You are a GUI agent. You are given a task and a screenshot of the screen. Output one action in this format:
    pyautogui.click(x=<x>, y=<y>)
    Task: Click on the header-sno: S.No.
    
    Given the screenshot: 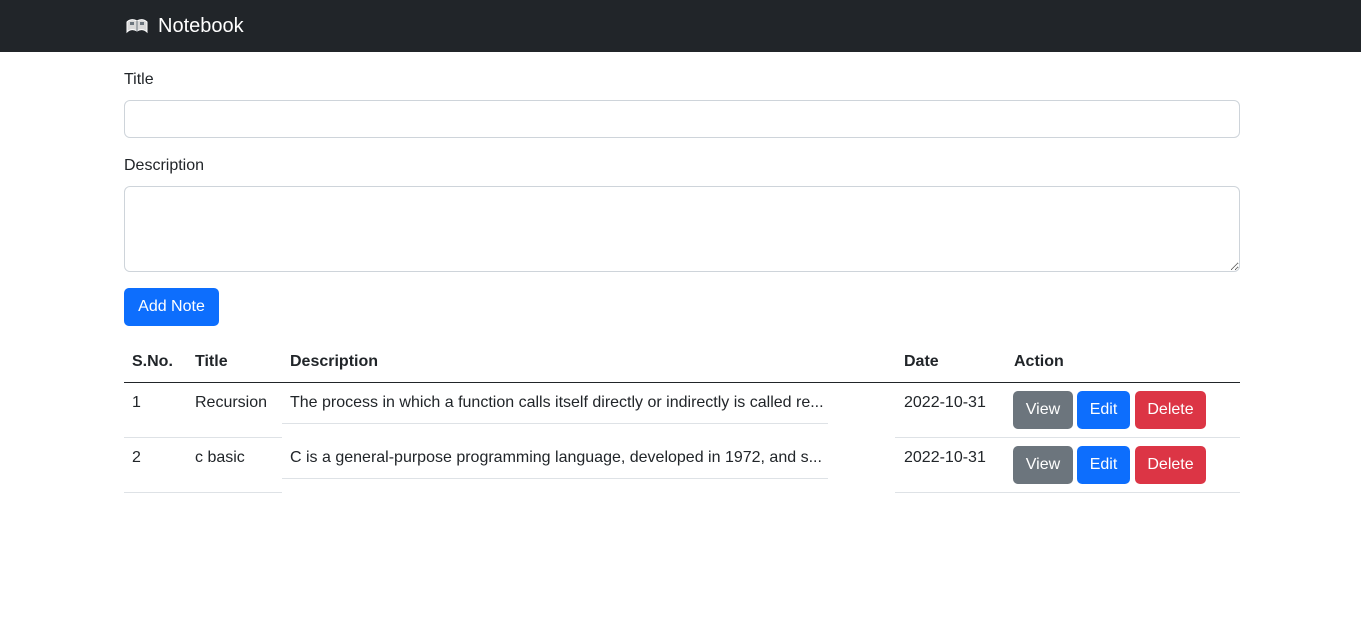 What is the action you would take?
    pyautogui.click(x=152, y=361)
    